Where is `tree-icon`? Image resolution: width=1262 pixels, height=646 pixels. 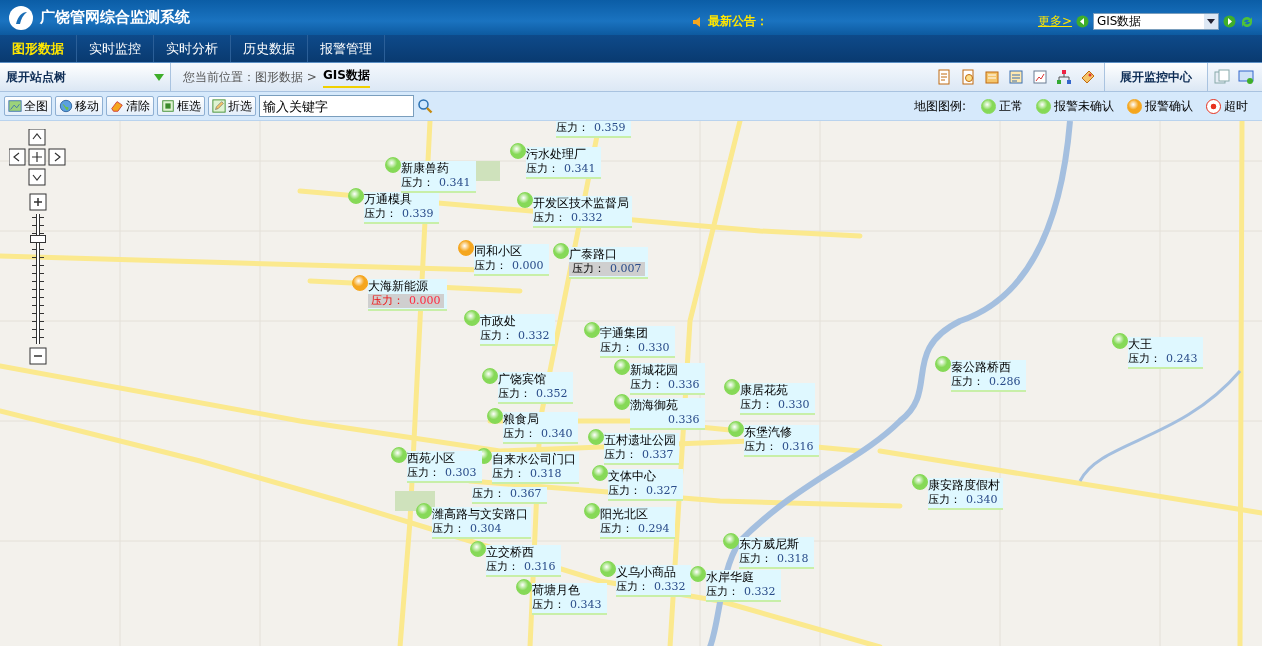
tree-icon is located at coordinates (1064, 77).